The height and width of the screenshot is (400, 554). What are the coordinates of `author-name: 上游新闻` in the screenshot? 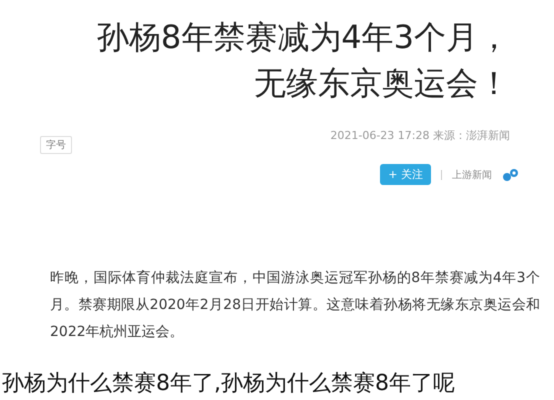 It's located at (472, 175).